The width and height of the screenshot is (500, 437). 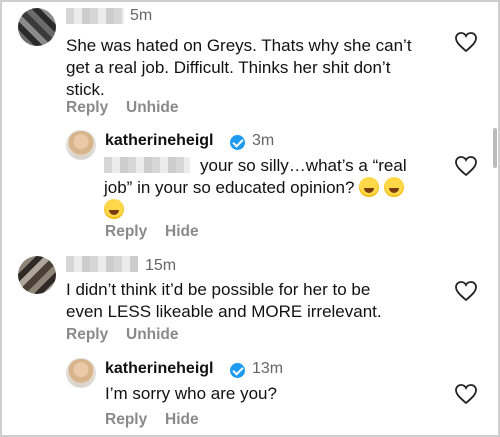 I want to click on scrollbar, so click(x=495, y=148).